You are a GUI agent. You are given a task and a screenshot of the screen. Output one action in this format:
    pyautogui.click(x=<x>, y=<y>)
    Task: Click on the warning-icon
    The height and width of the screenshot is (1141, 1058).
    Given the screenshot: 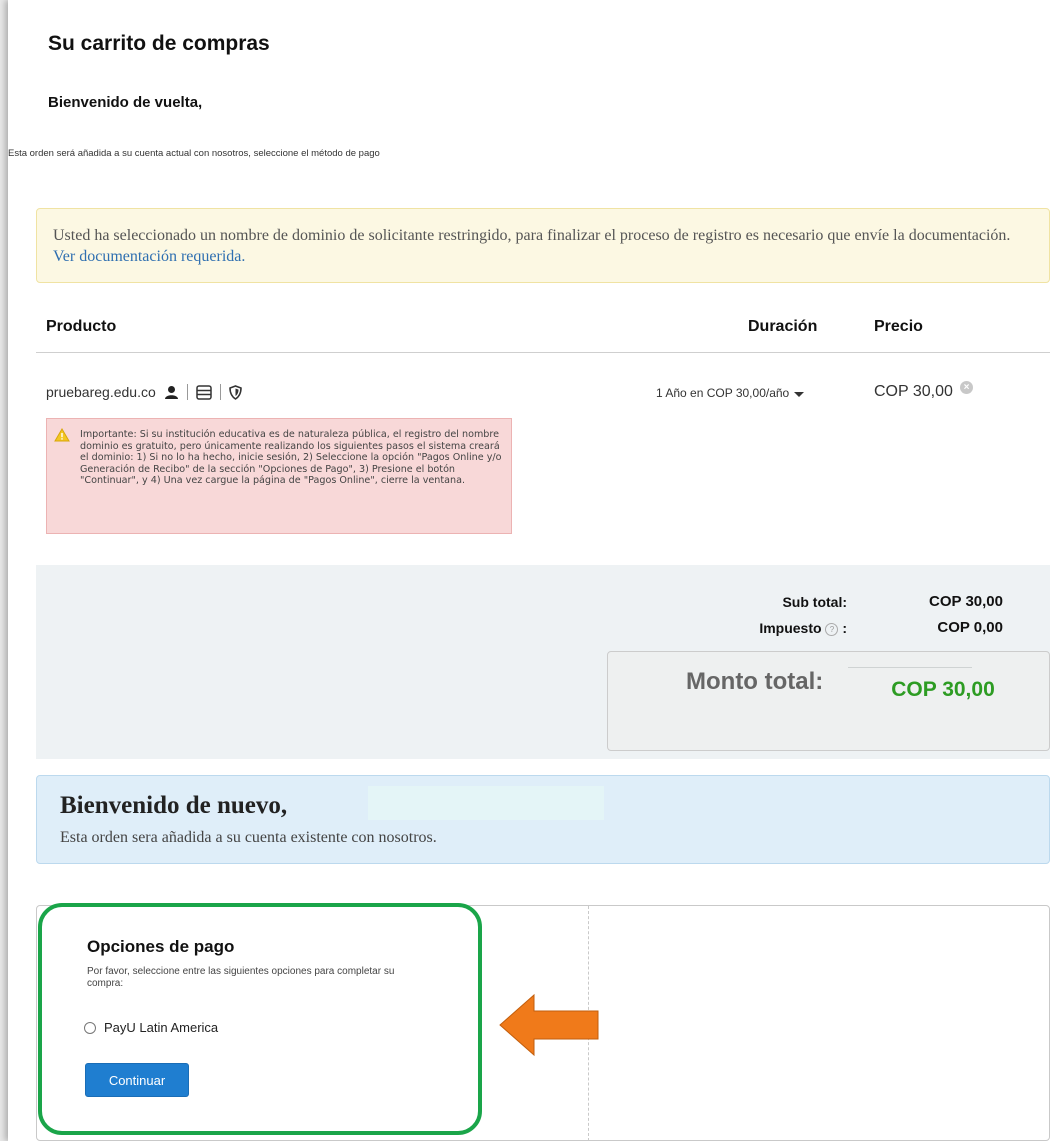 What is the action you would take?
    pyautogui.click(x=62, y=437)
    